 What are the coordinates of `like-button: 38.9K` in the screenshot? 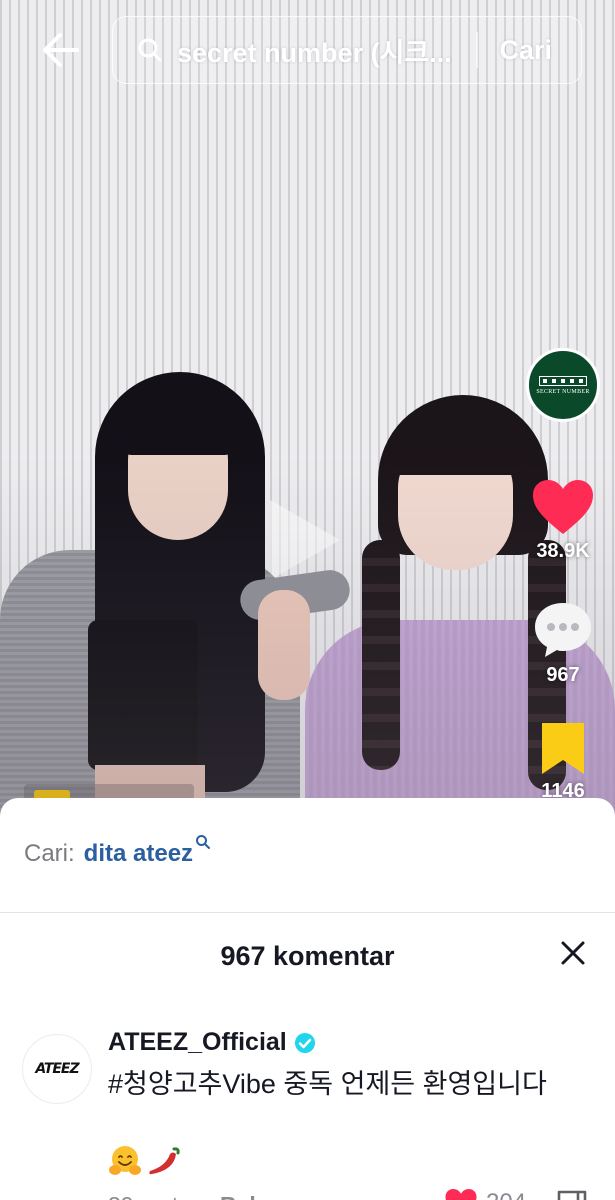 It's located at (563, 520).